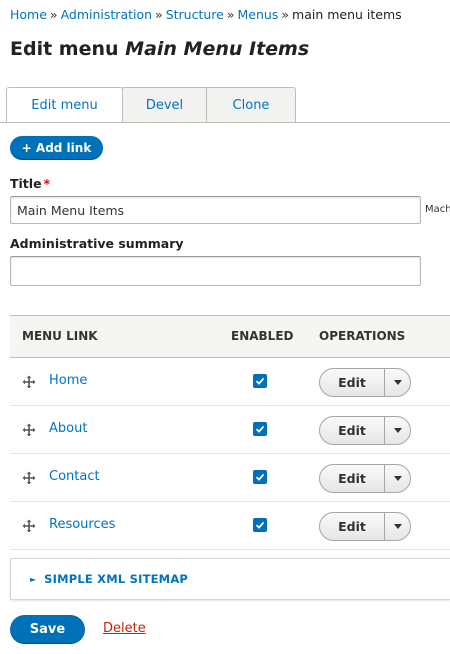 This screenshot has height=654, width=450. What do you see at coordinates (74, 476) in the screenshot?
I see `menu-link-contact: Contact` at bounding box center [74, 476].